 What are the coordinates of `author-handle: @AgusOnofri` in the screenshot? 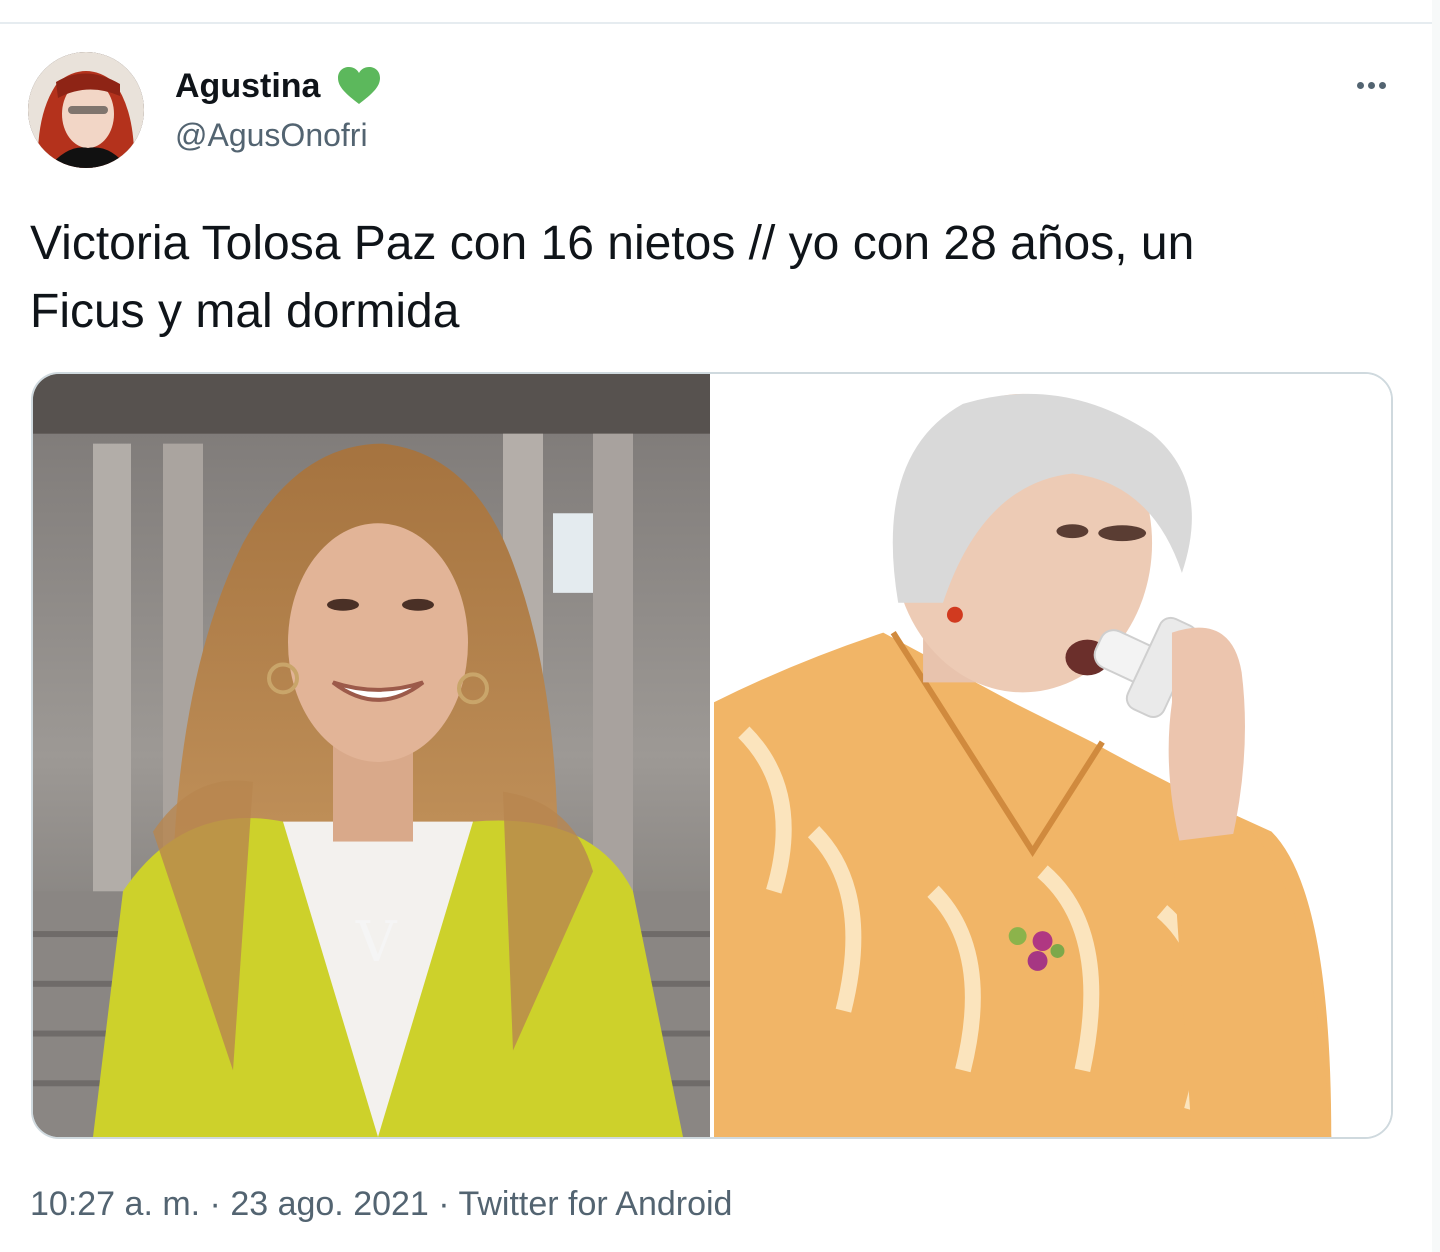 It's located at (271, 135).